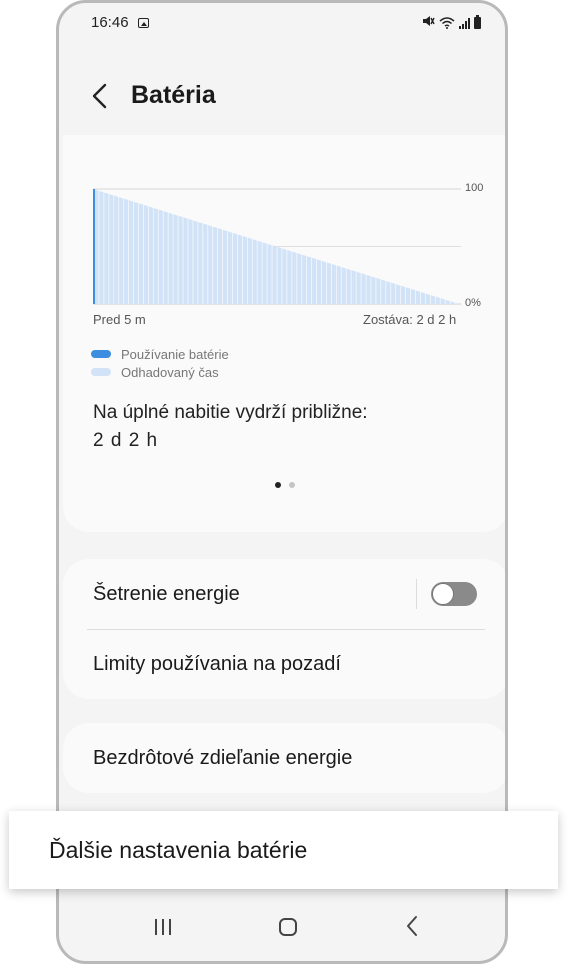 The width and height of the screenshot is (568, 967). I want to click on more-battery-settings-callout: Ďalšie nastavenia batérie, so click(283, 850).